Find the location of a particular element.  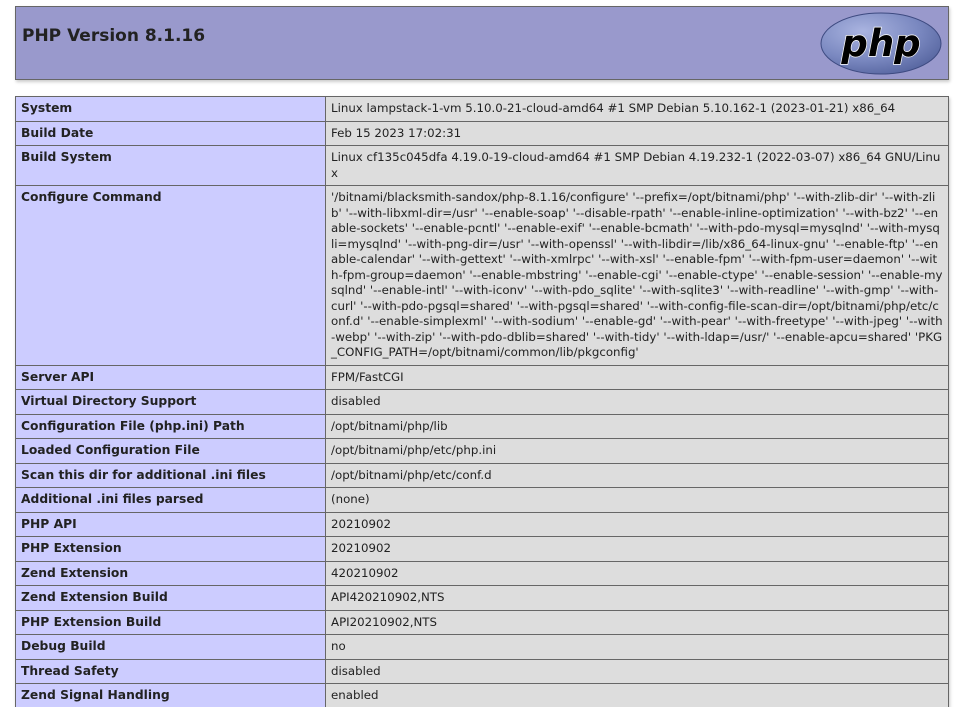

row-value: 420210902 is located at coordinates (637, 573).